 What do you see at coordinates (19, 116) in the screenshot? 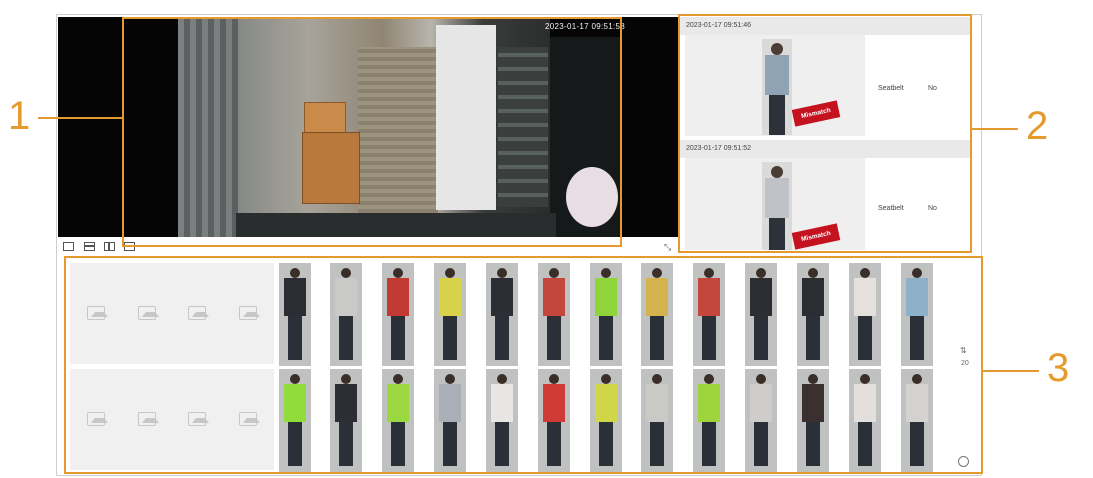
I see `annotation-label-1: 1` at bounding box center [19, 116].